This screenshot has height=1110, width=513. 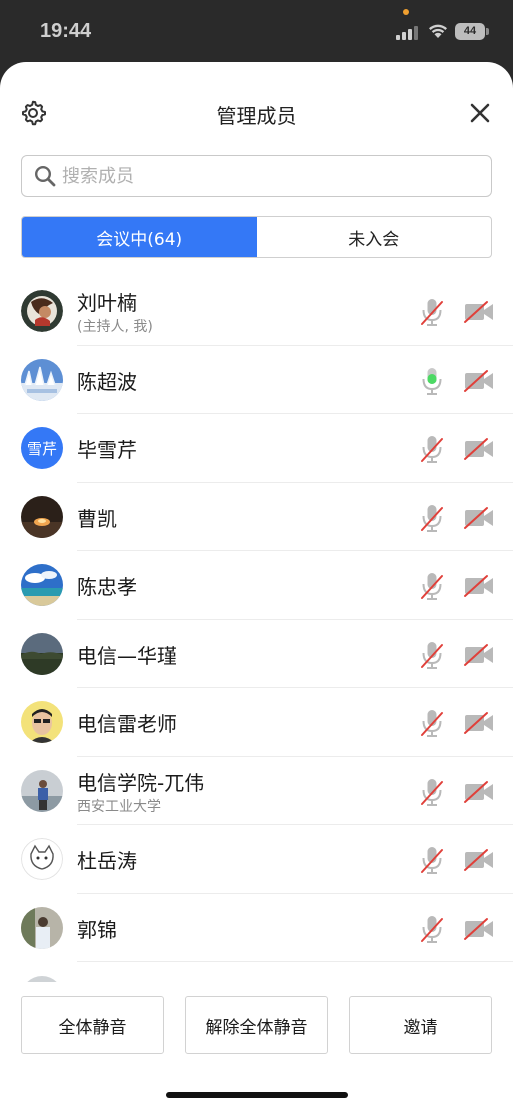 What do you see at coordinates (256, 380) in the screenshot?
I see `member-row: 陈超波` at bounding box center [256, 380].